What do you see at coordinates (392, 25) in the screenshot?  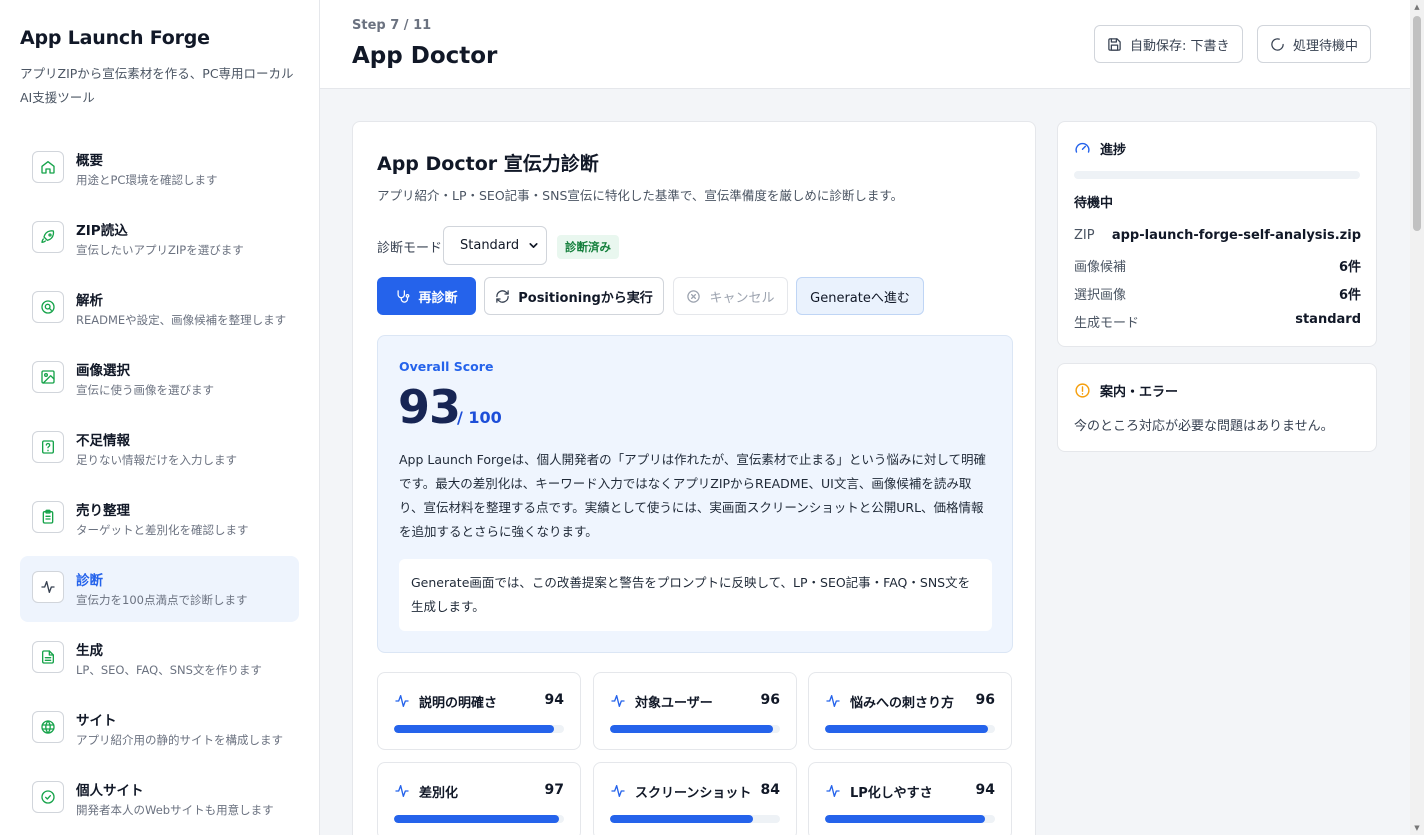 I see `step-indicator: Step 7 / 11` at bounding box center [392, 25].